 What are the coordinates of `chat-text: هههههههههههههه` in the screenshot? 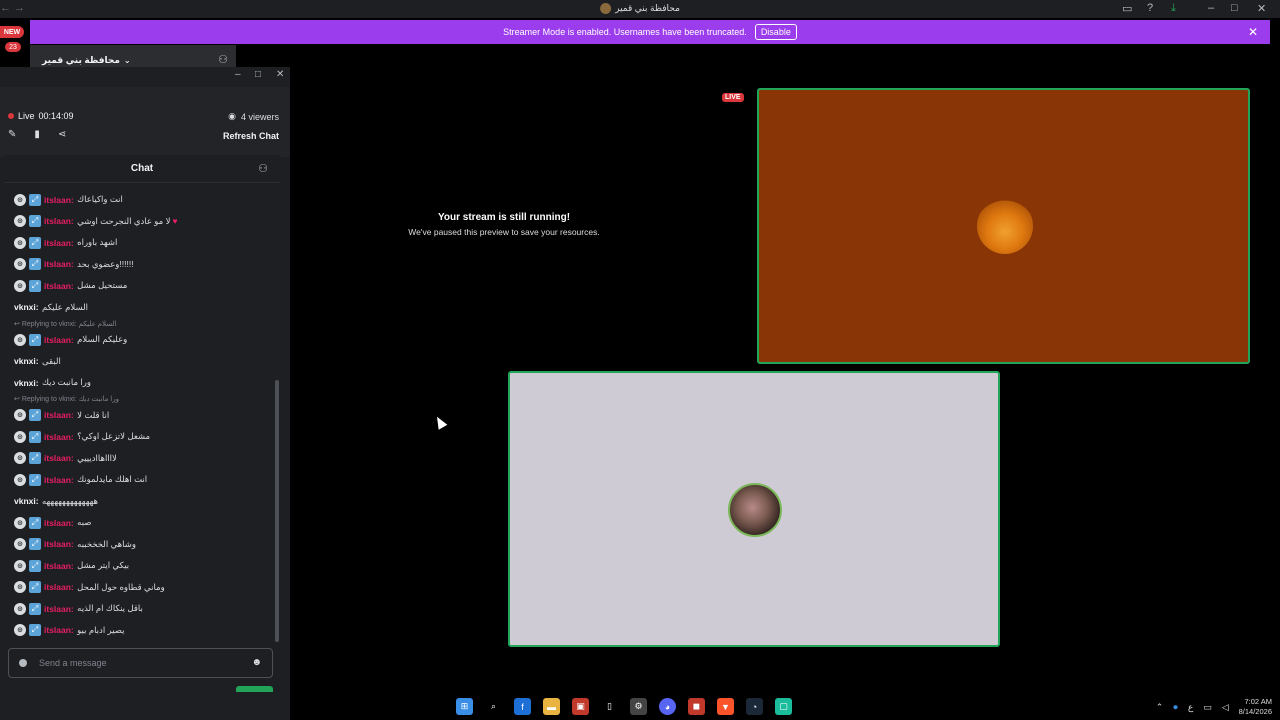 It's located at (70, 500).